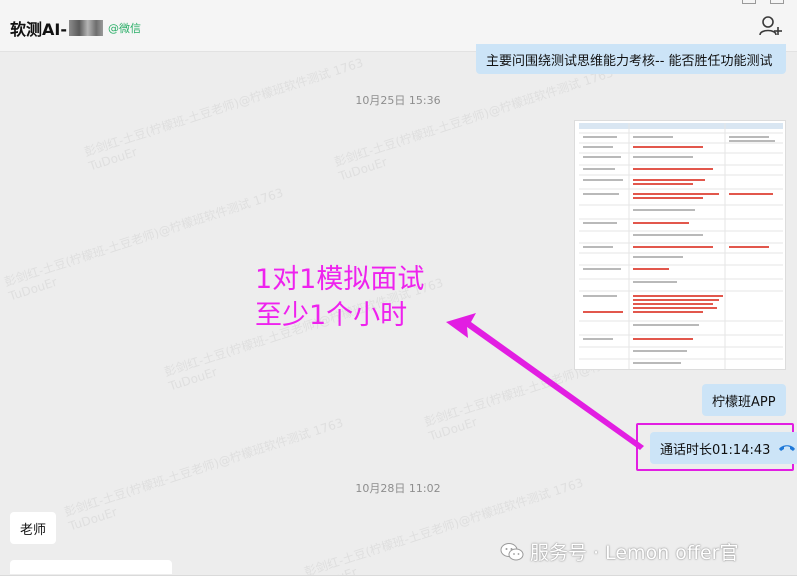  What do you see at coordinates (777, 2) in the screenshot?
I see `window-close-icon` at bounding box center [777, 2].